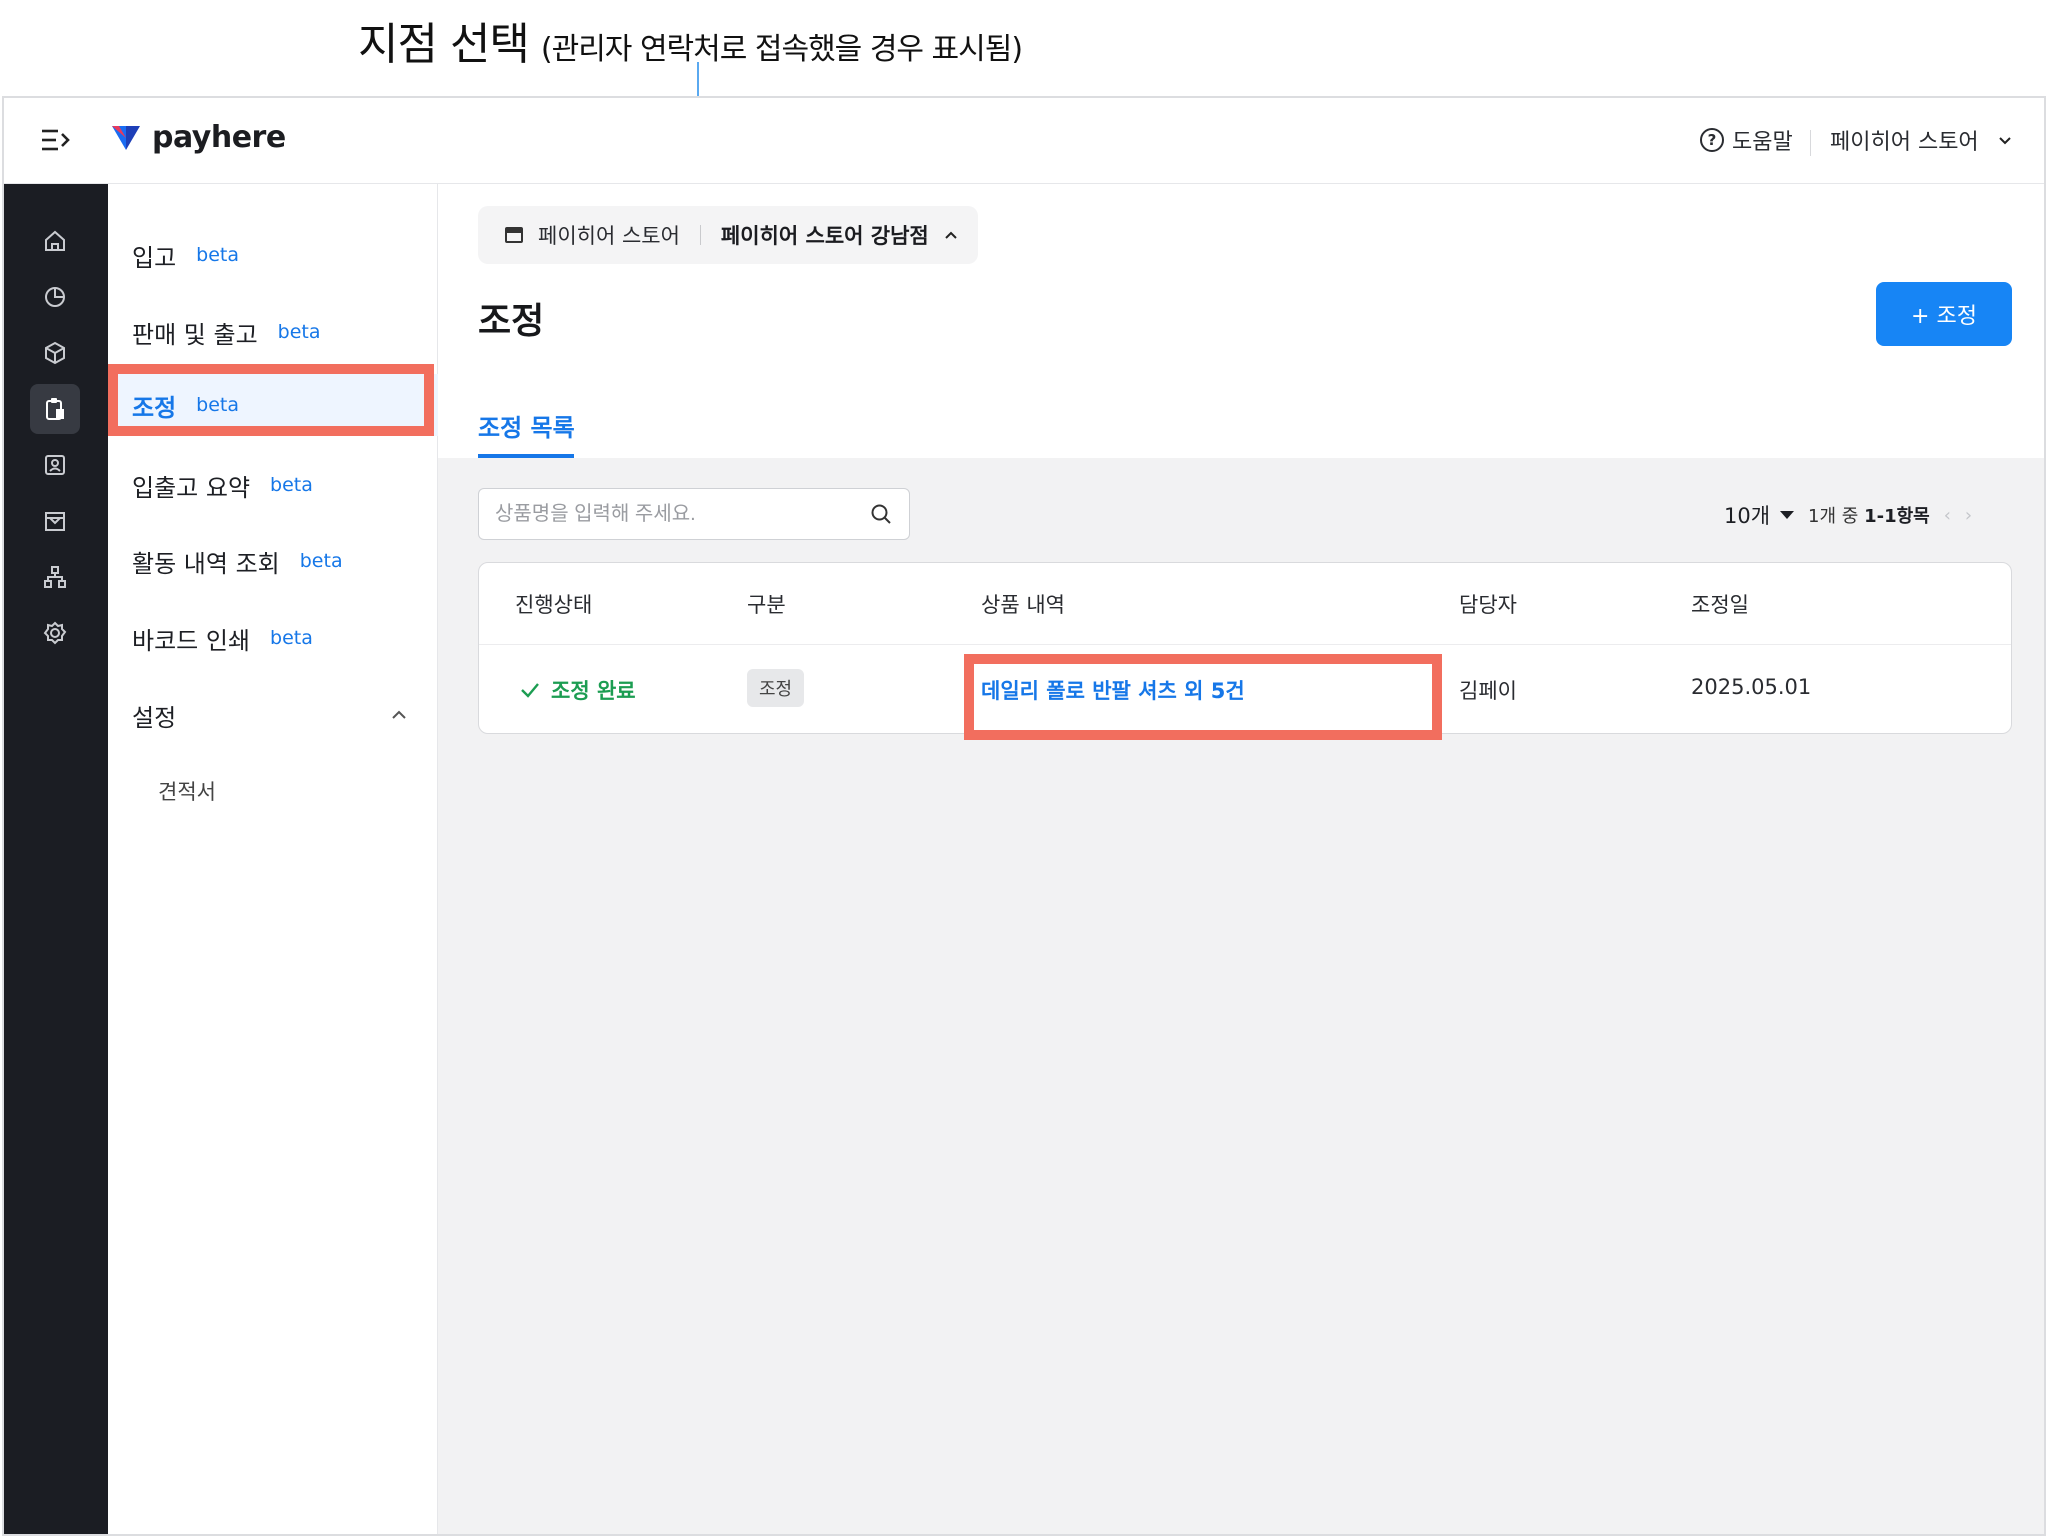 The width and height of the screenshot is (2048, 1538). Describe the element at coordinates (766, 605) in the screenshot. I see `header-type: 구분` at that location.